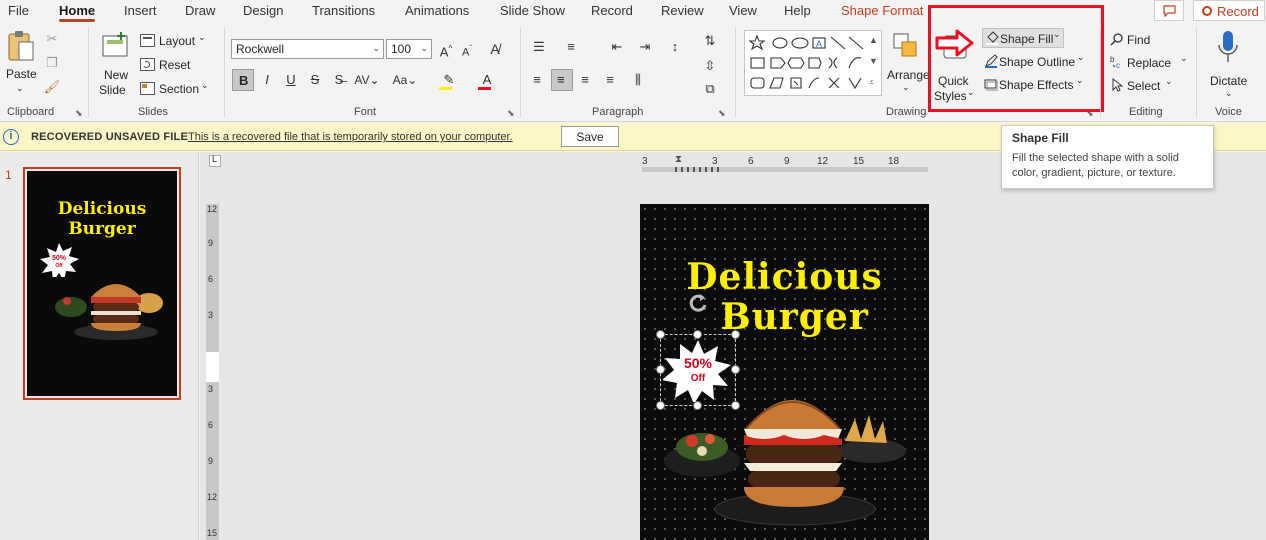  I want to click on group-separator, so click(520, 73).